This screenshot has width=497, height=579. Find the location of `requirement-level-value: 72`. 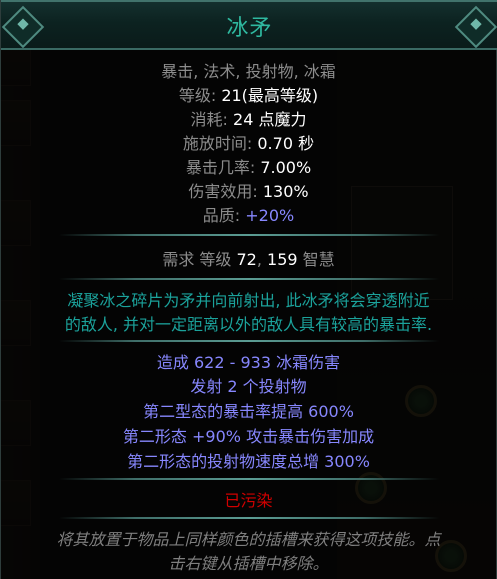

requirement-level-value: 72 is located at coordinates (246, 259).